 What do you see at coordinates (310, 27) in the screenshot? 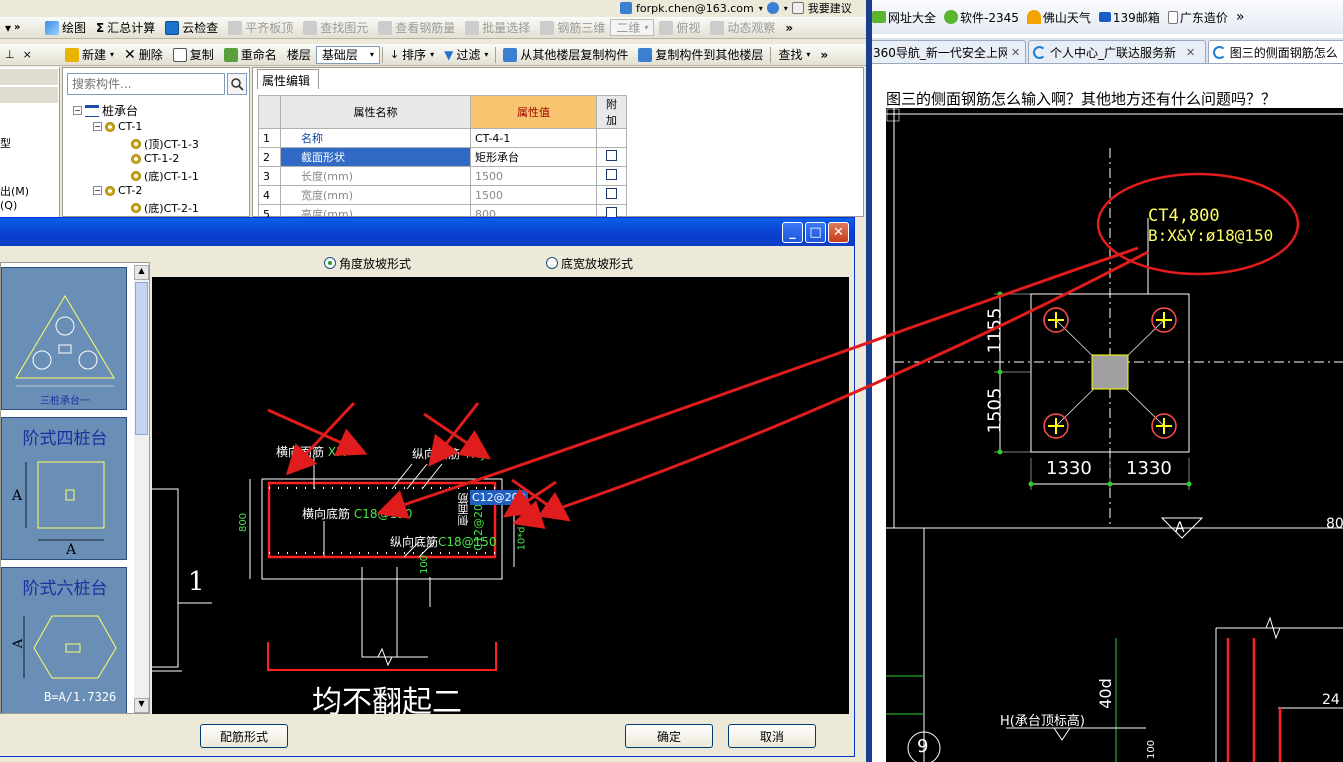
I see `find-icon` at bounding box center [310, 27].